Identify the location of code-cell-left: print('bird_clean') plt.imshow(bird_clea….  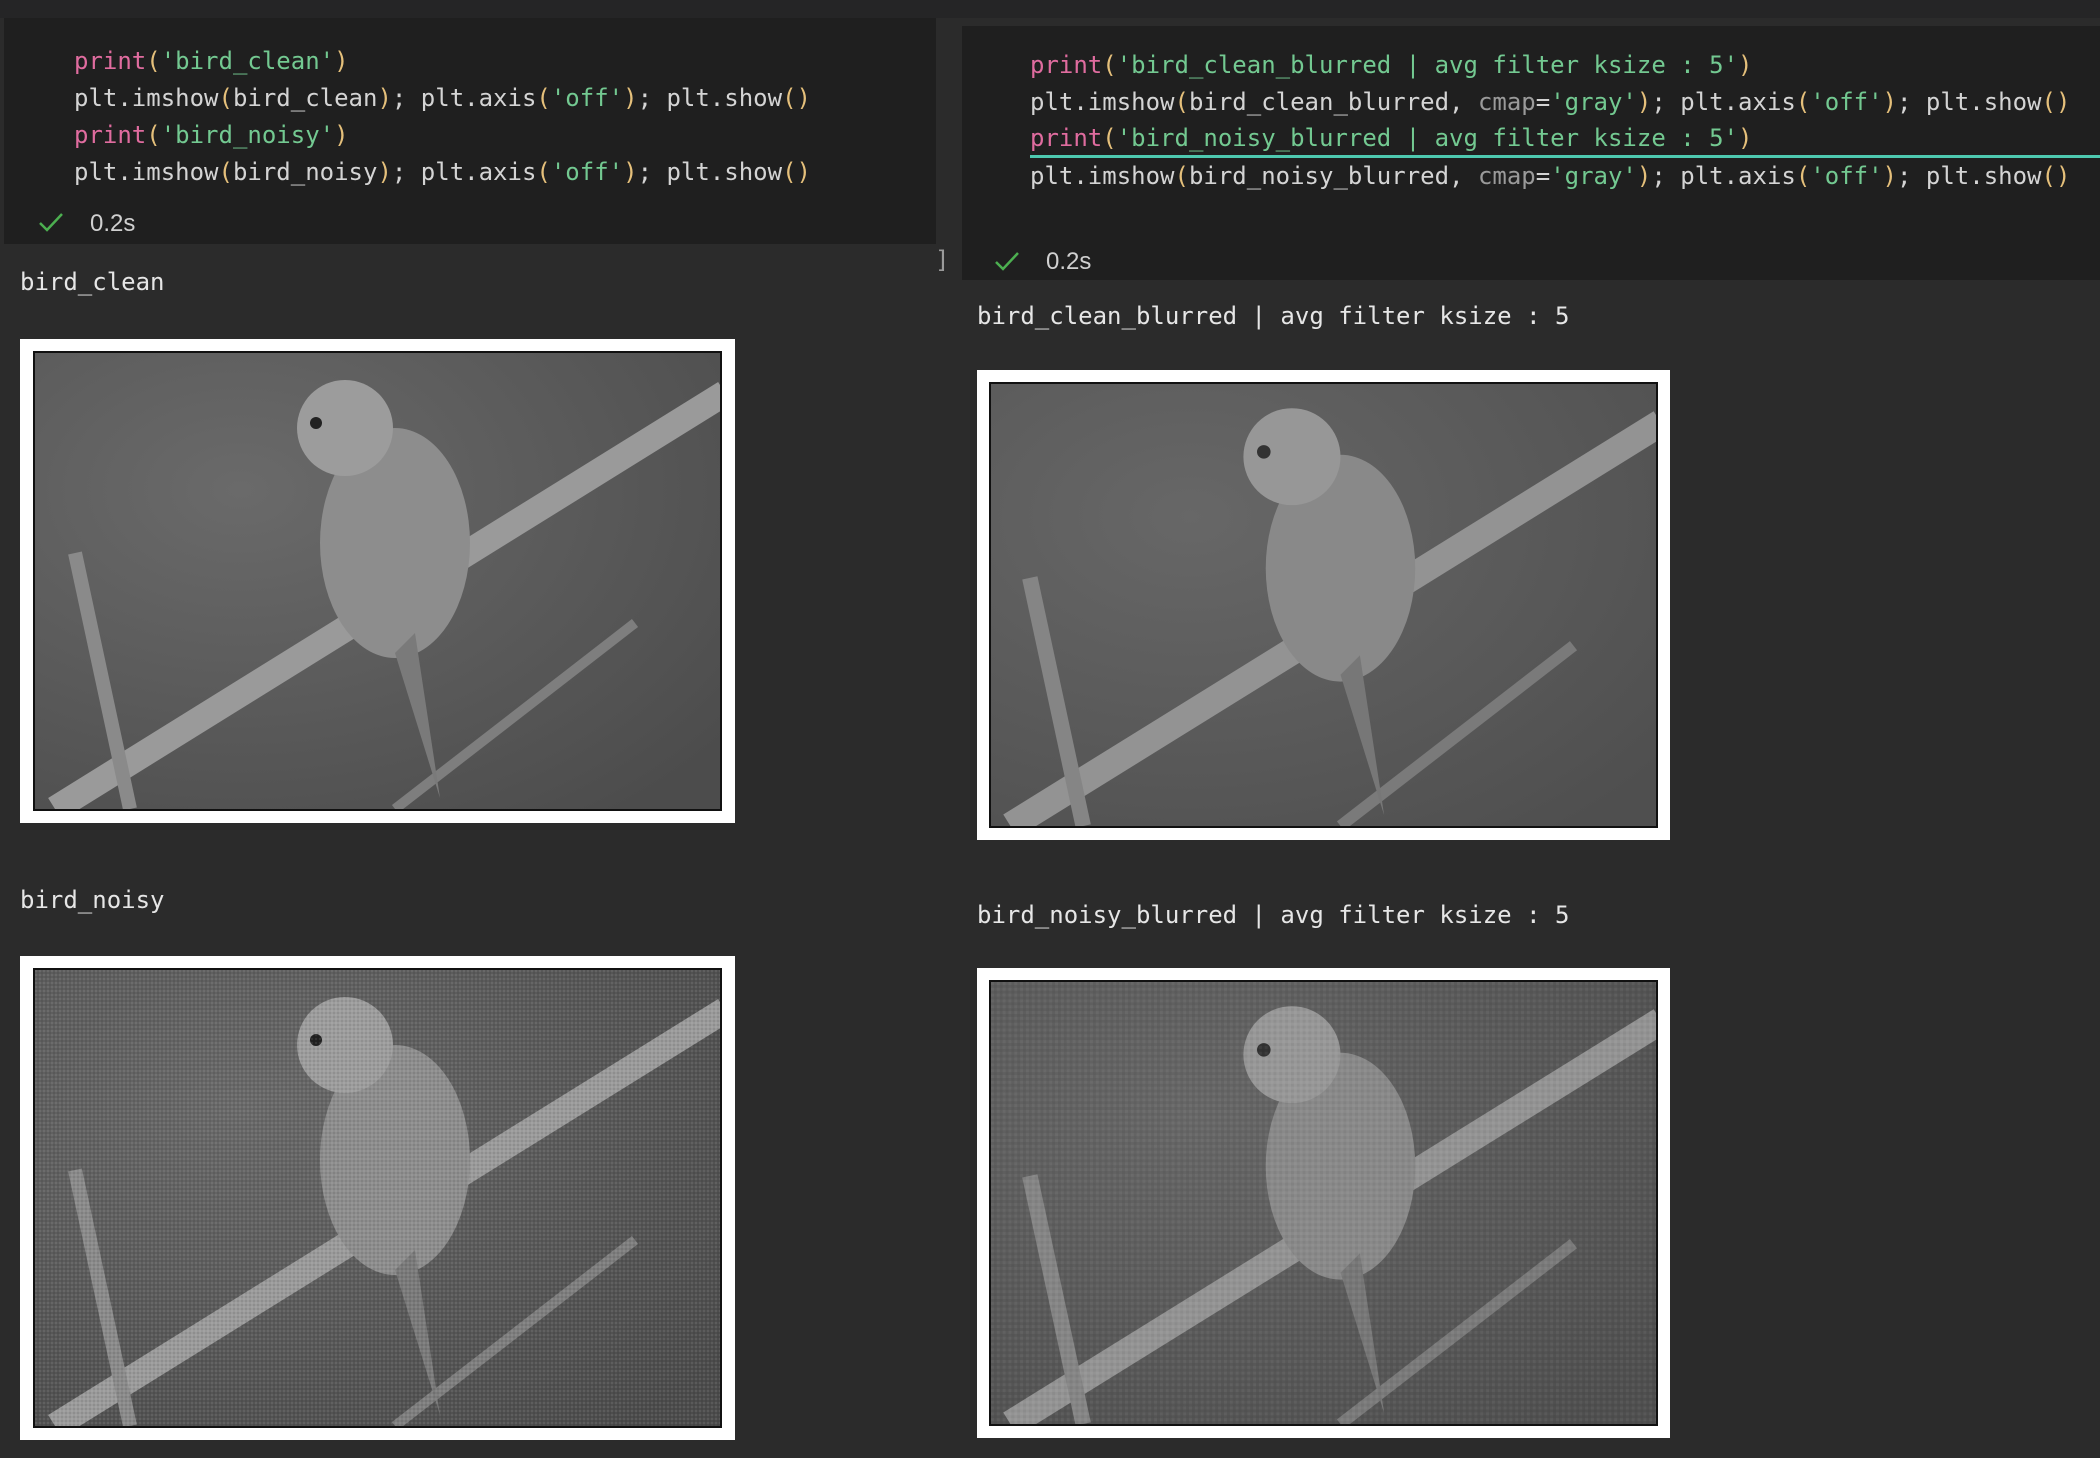
(470, 131).